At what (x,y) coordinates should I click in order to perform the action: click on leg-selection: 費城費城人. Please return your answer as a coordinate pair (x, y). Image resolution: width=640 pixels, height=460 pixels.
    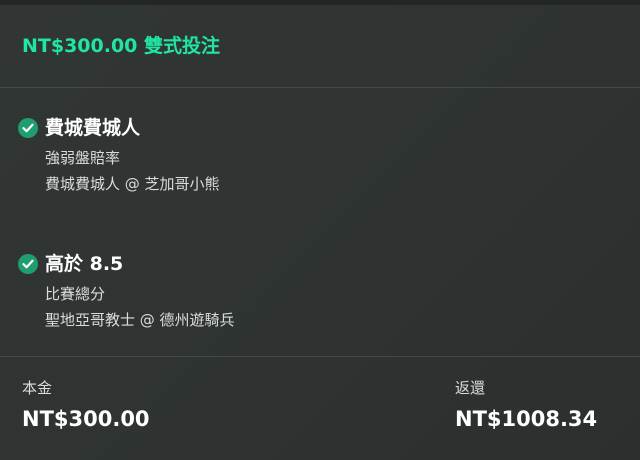
    Looking at the image, I should click on (93, 128).